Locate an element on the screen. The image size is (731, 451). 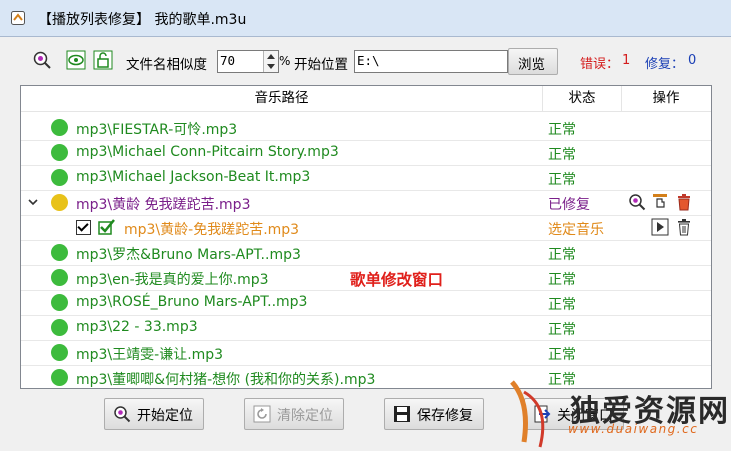
table-row: mp3\王靖雯-谦让.mp3 正常 is located at coordinates (366, 353).